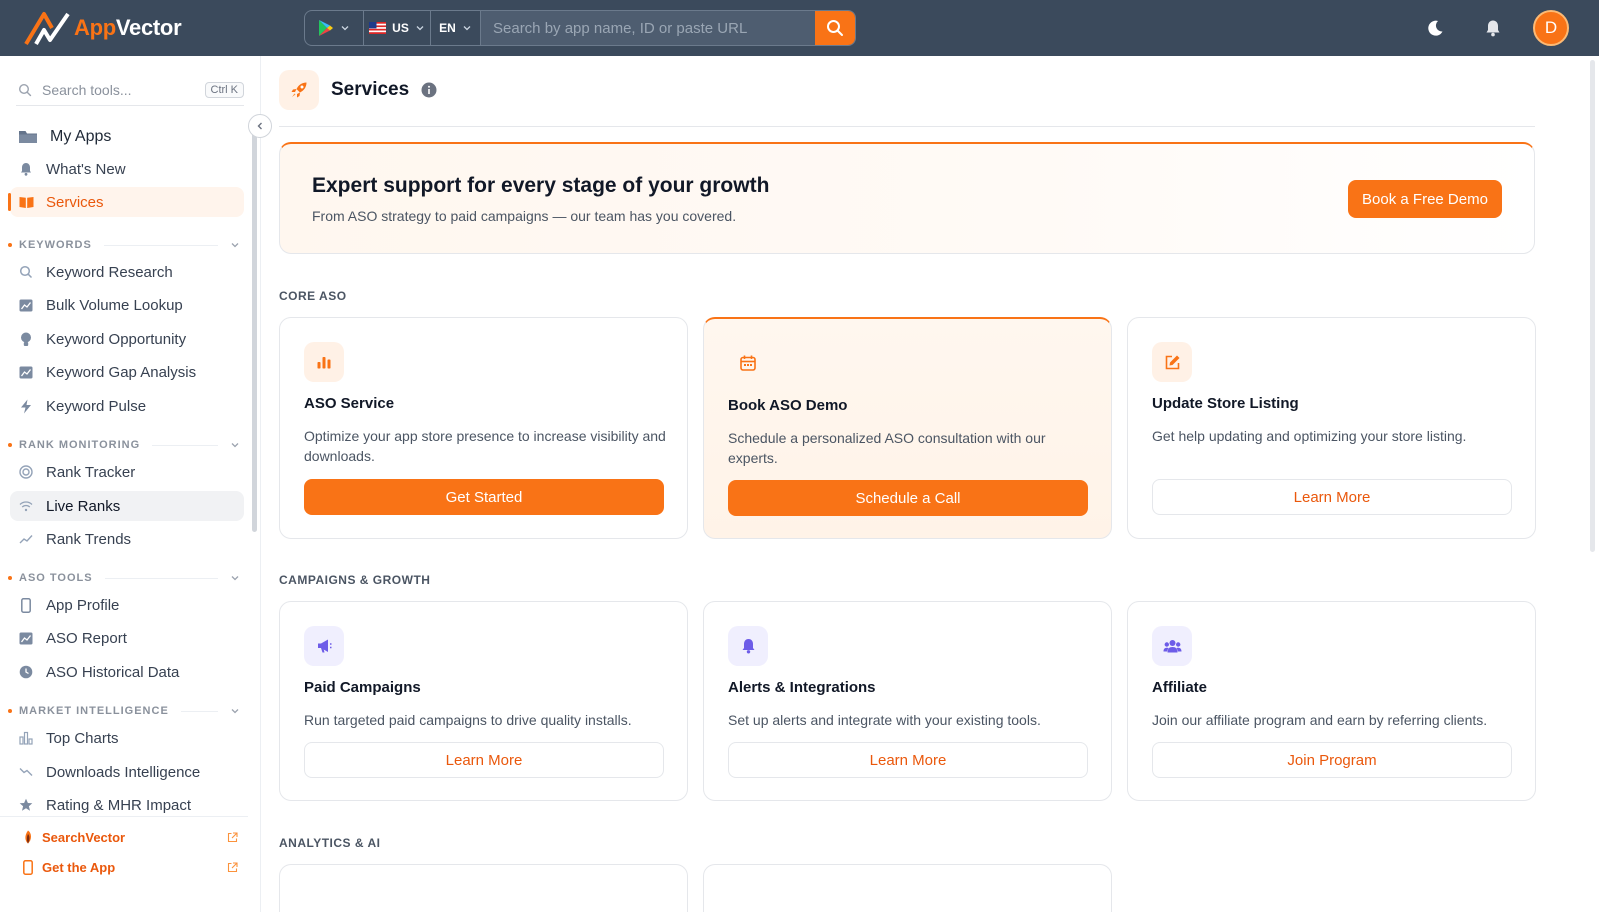 This screenshot has width=1599, height=912. Describe the element at coordinates (260, 126) in the screenshot. I see `sidebar-collapse-button` at that location.